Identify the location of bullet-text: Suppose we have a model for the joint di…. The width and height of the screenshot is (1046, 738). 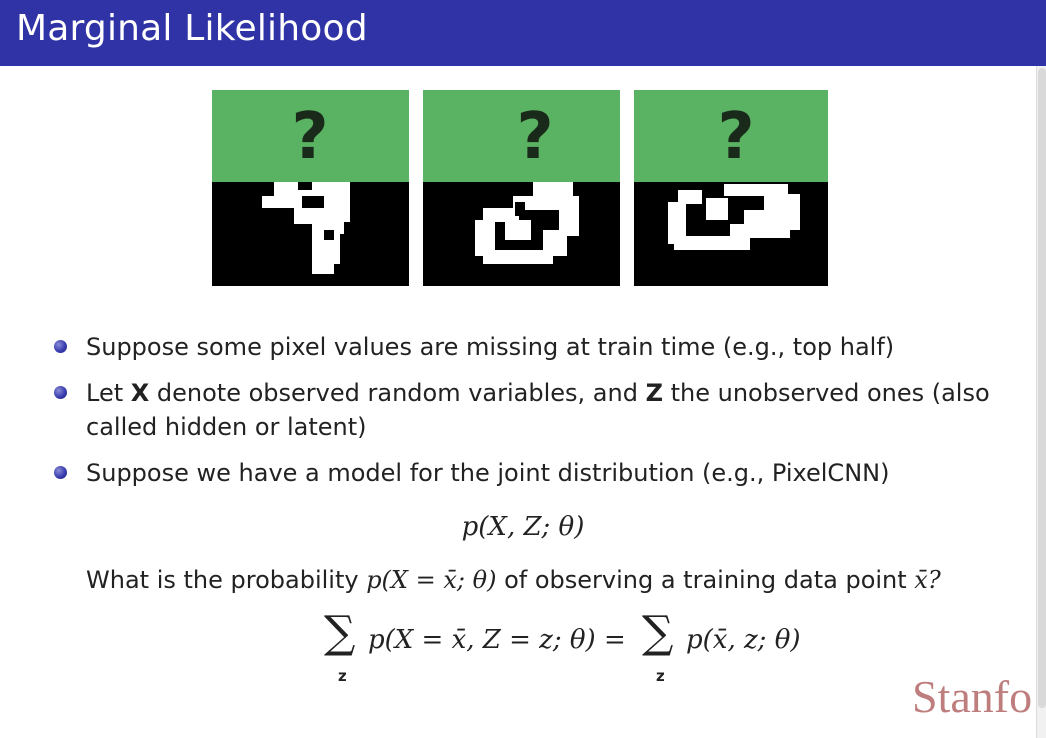
(488, 473).